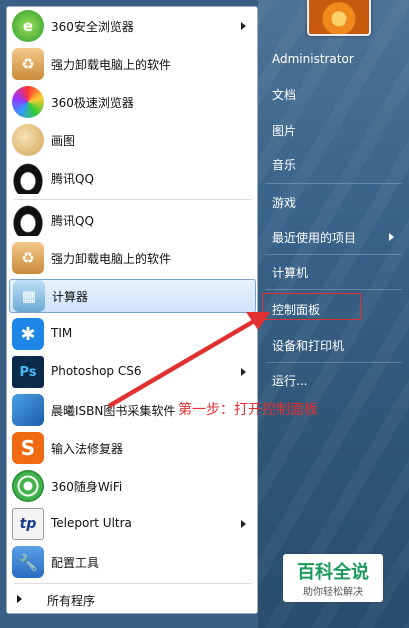 This screenshot has height=628, width=409. What do you see at coordinates (182, 363) in the screenshot?
I see `annotation-arrow-shaft` at bounding box center [182, 363].